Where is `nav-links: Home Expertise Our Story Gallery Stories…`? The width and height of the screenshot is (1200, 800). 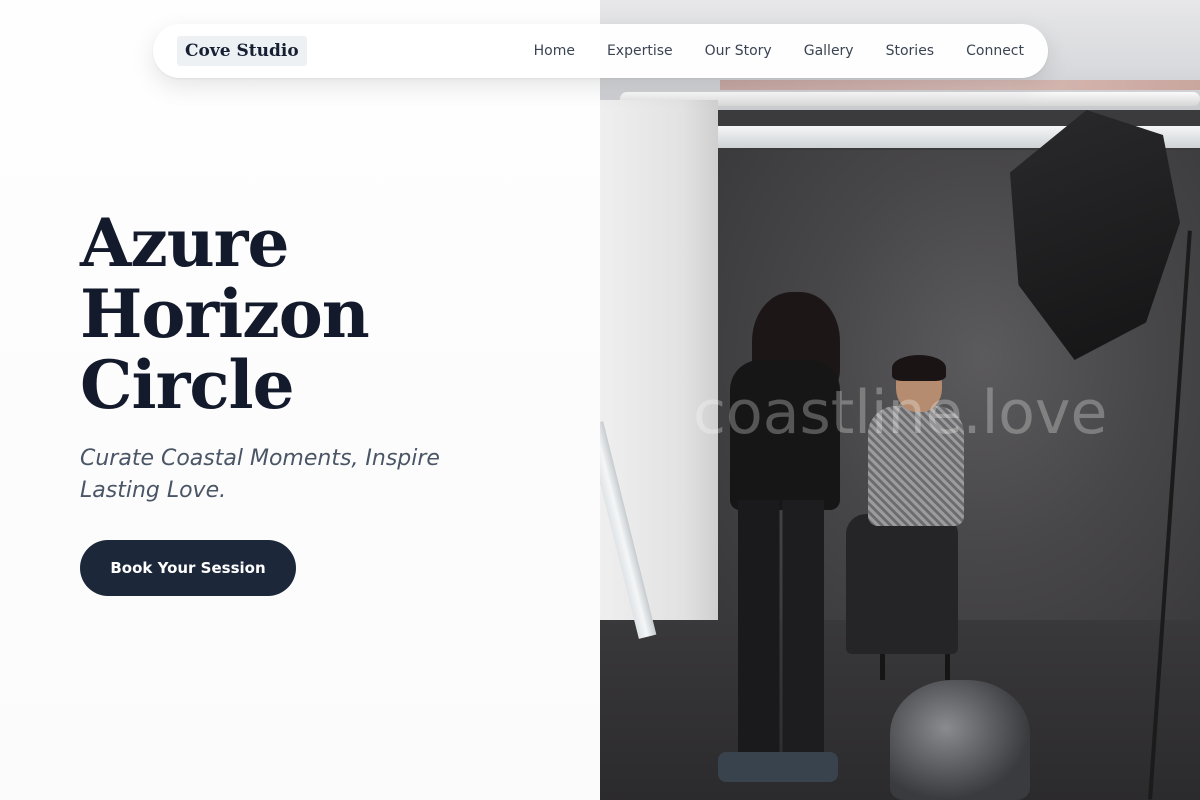 nav-links: Home Expertise Our Story Gallery Stories… is located at coordinates (779, 51).